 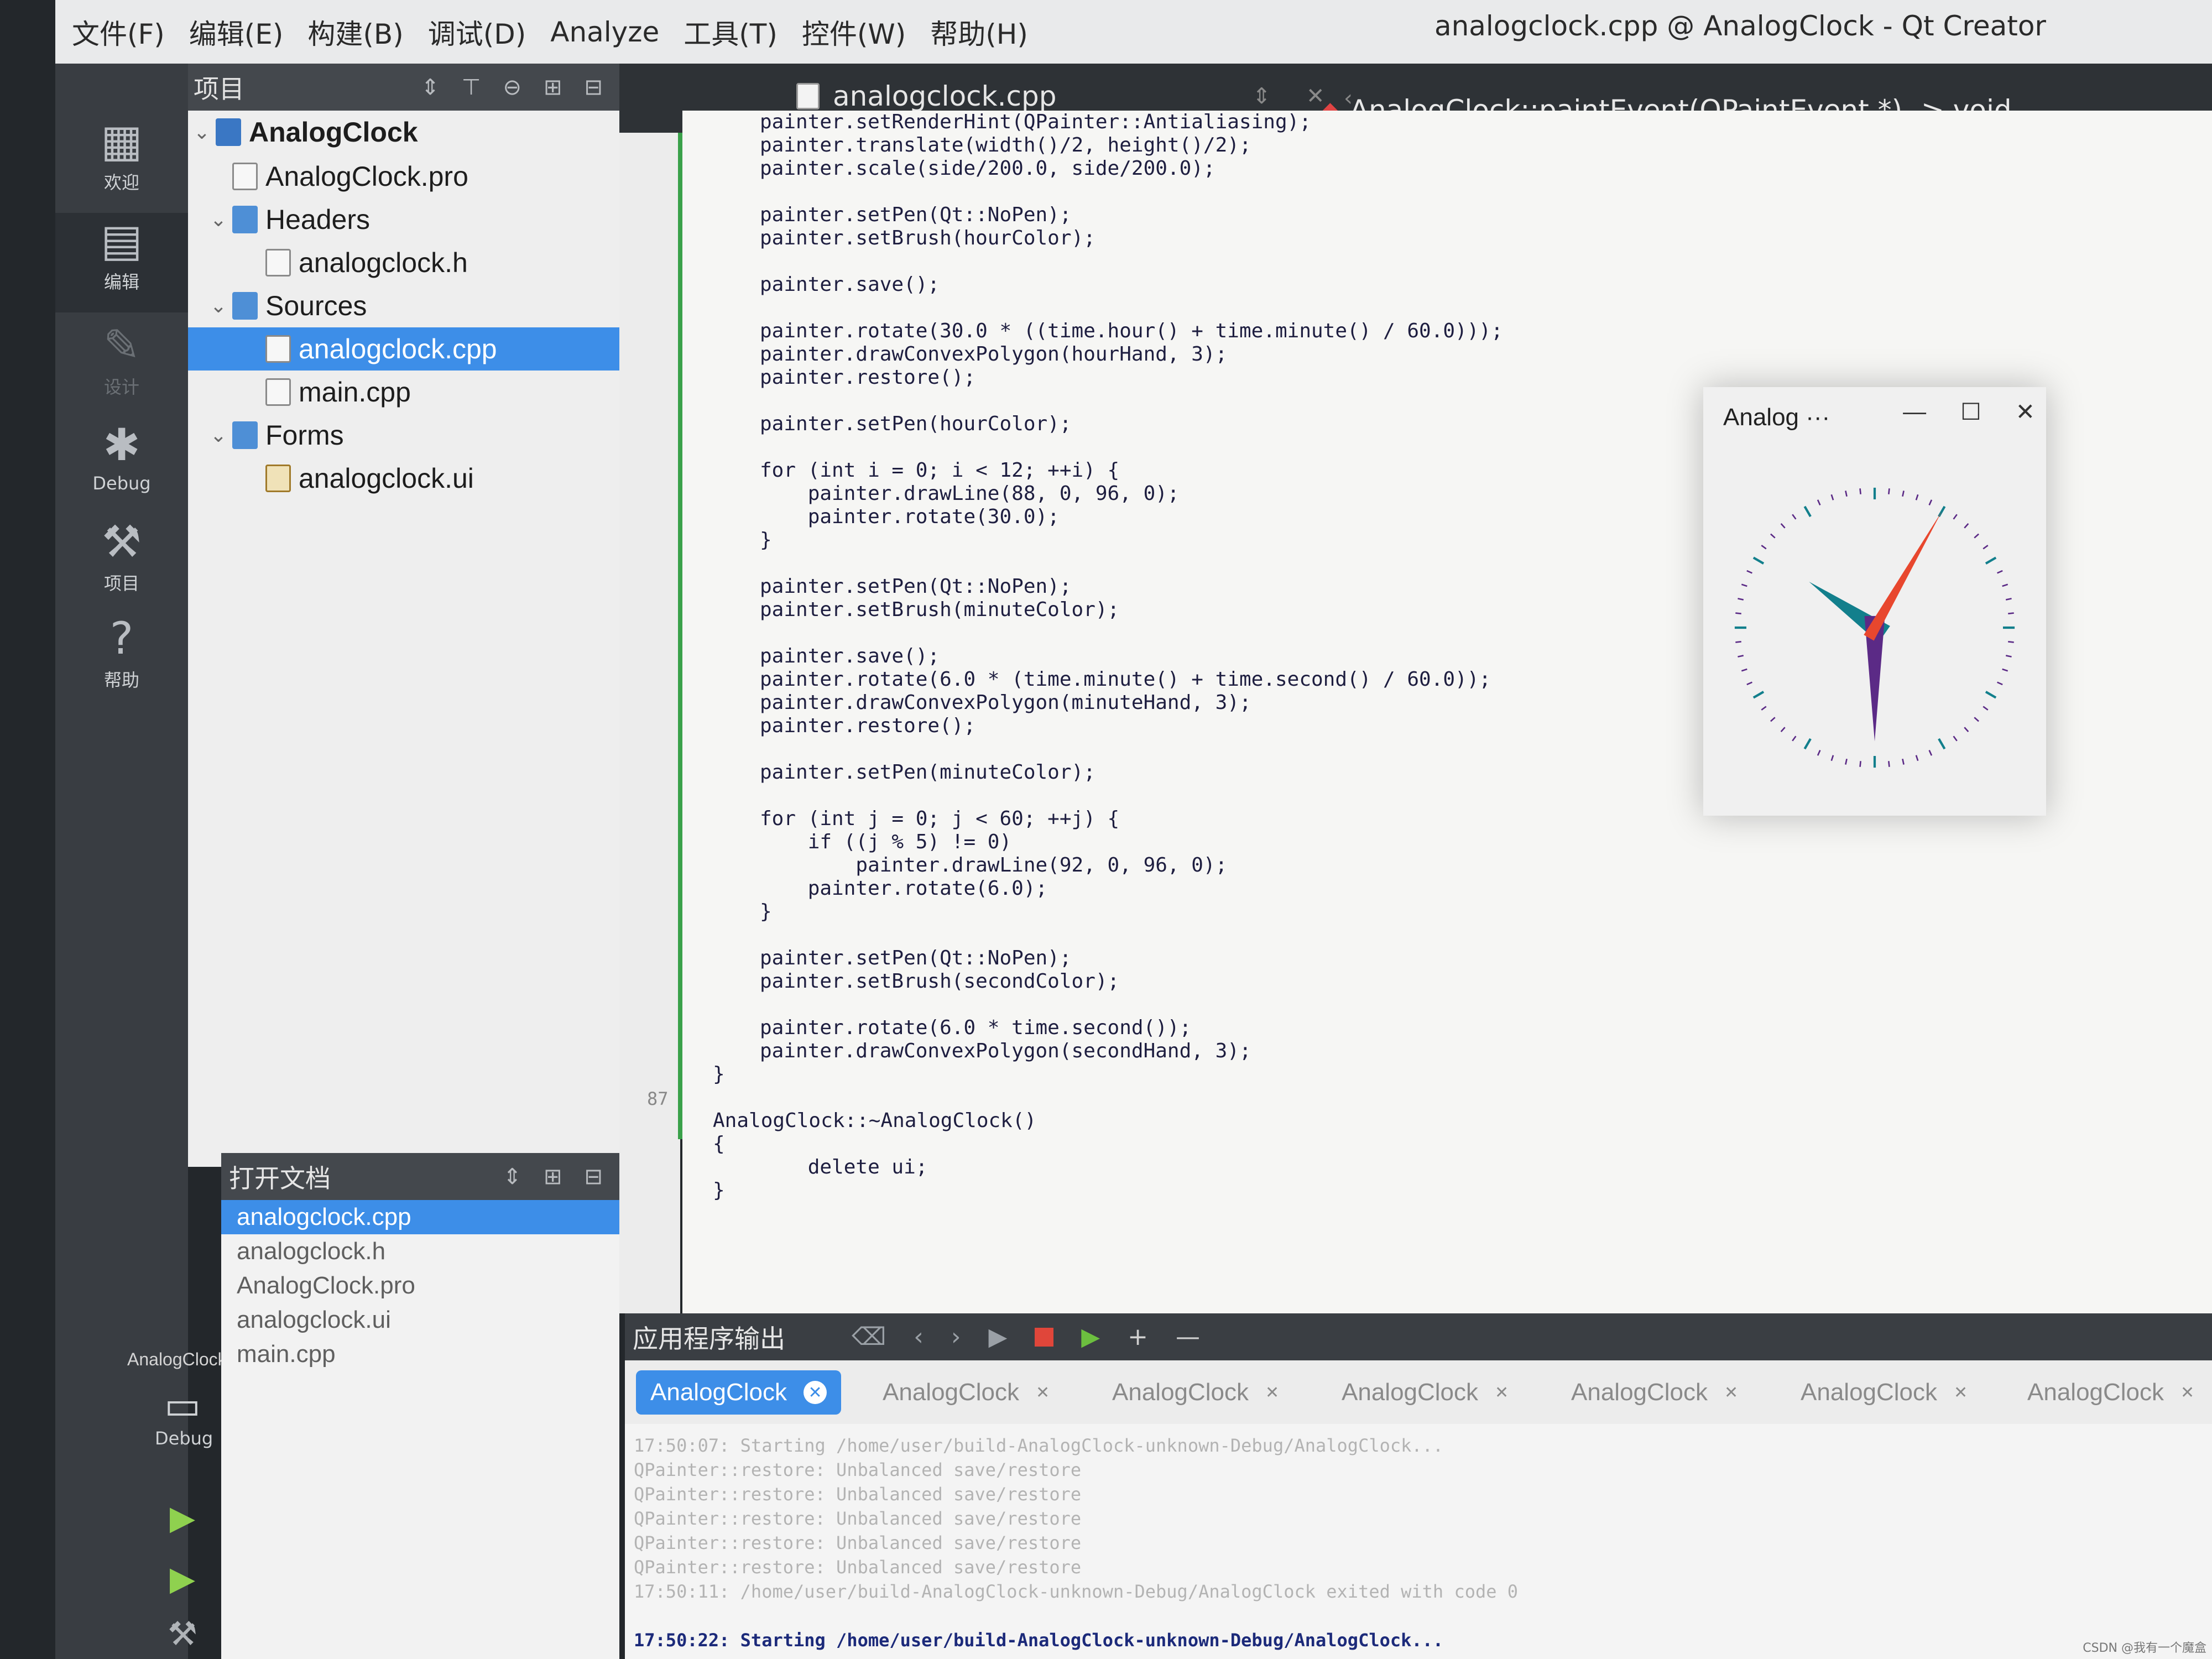 What do you see at coordinates (2026, 412) in the screenshot?
I see `close-icon: ✕` at bounding box center [2026, 412].